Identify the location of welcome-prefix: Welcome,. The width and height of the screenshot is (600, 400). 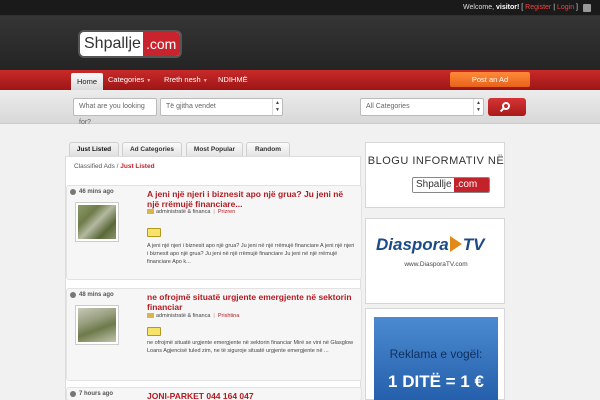
(479, 7).